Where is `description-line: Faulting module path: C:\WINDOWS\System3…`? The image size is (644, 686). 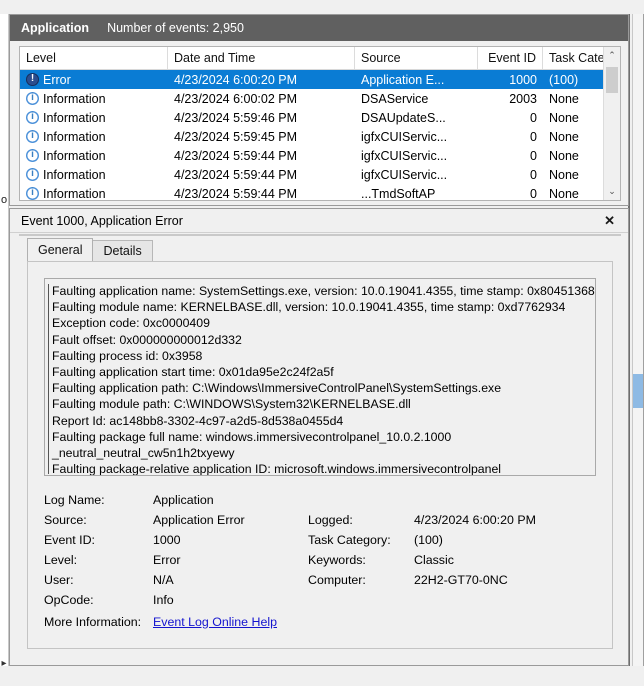
description-line: Faulting module path: C:\WINDOWS\System3… is located at coordinates (231, 404).